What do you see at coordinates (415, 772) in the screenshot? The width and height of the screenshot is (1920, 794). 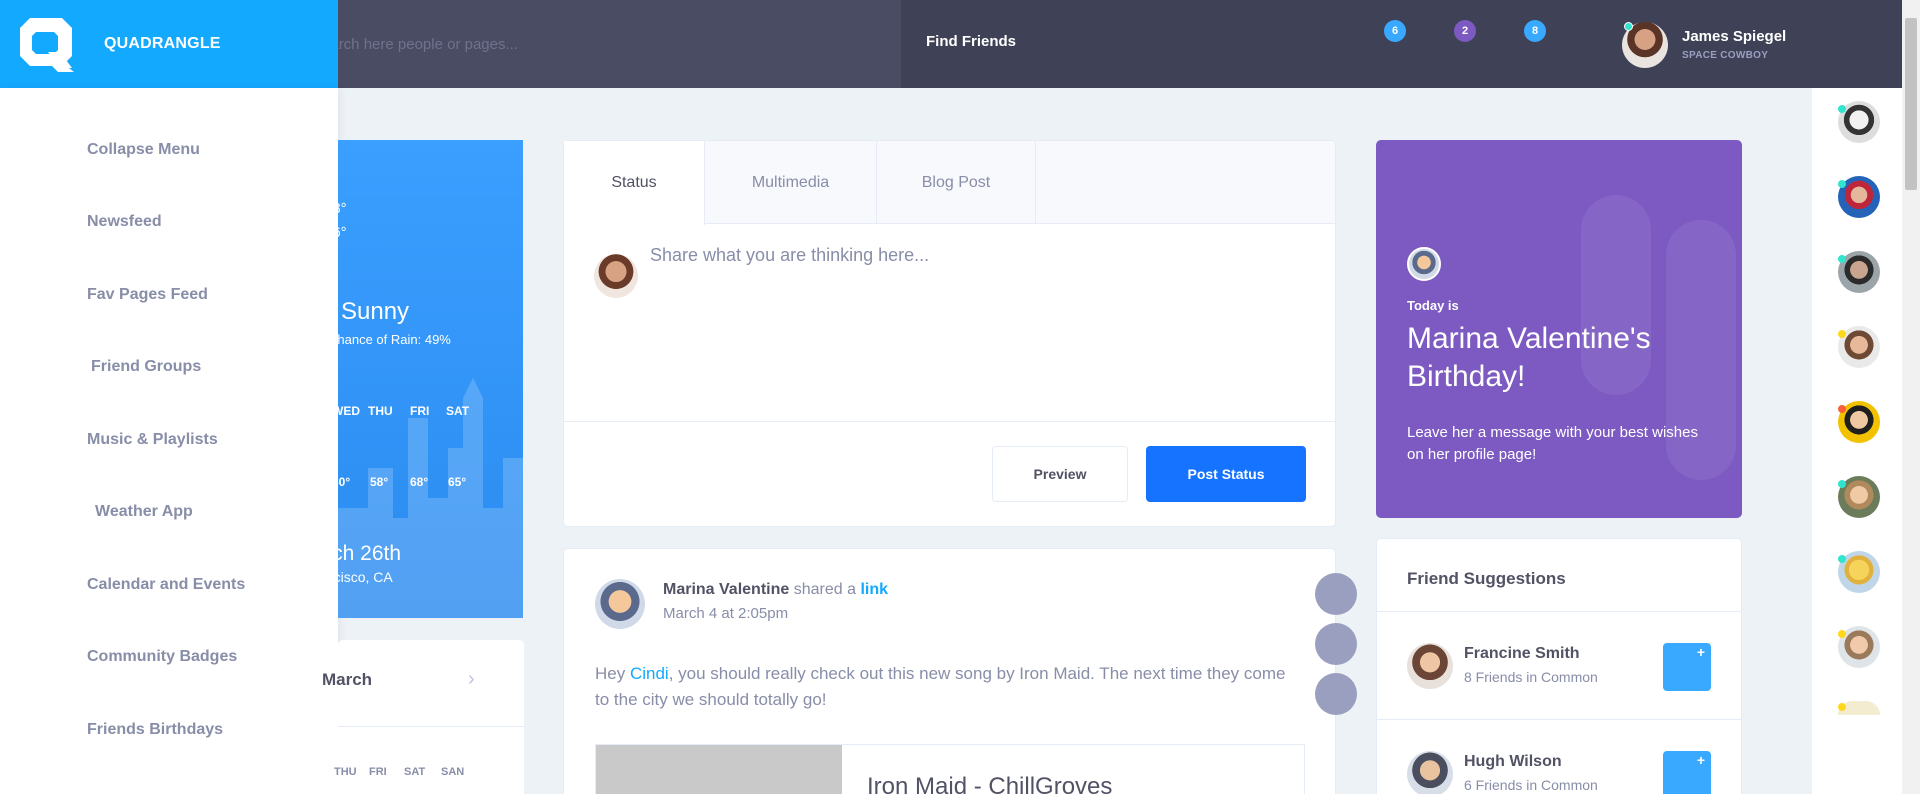 I see `calendar-weekday-sat: SAT` at bounding box center [415, 772].